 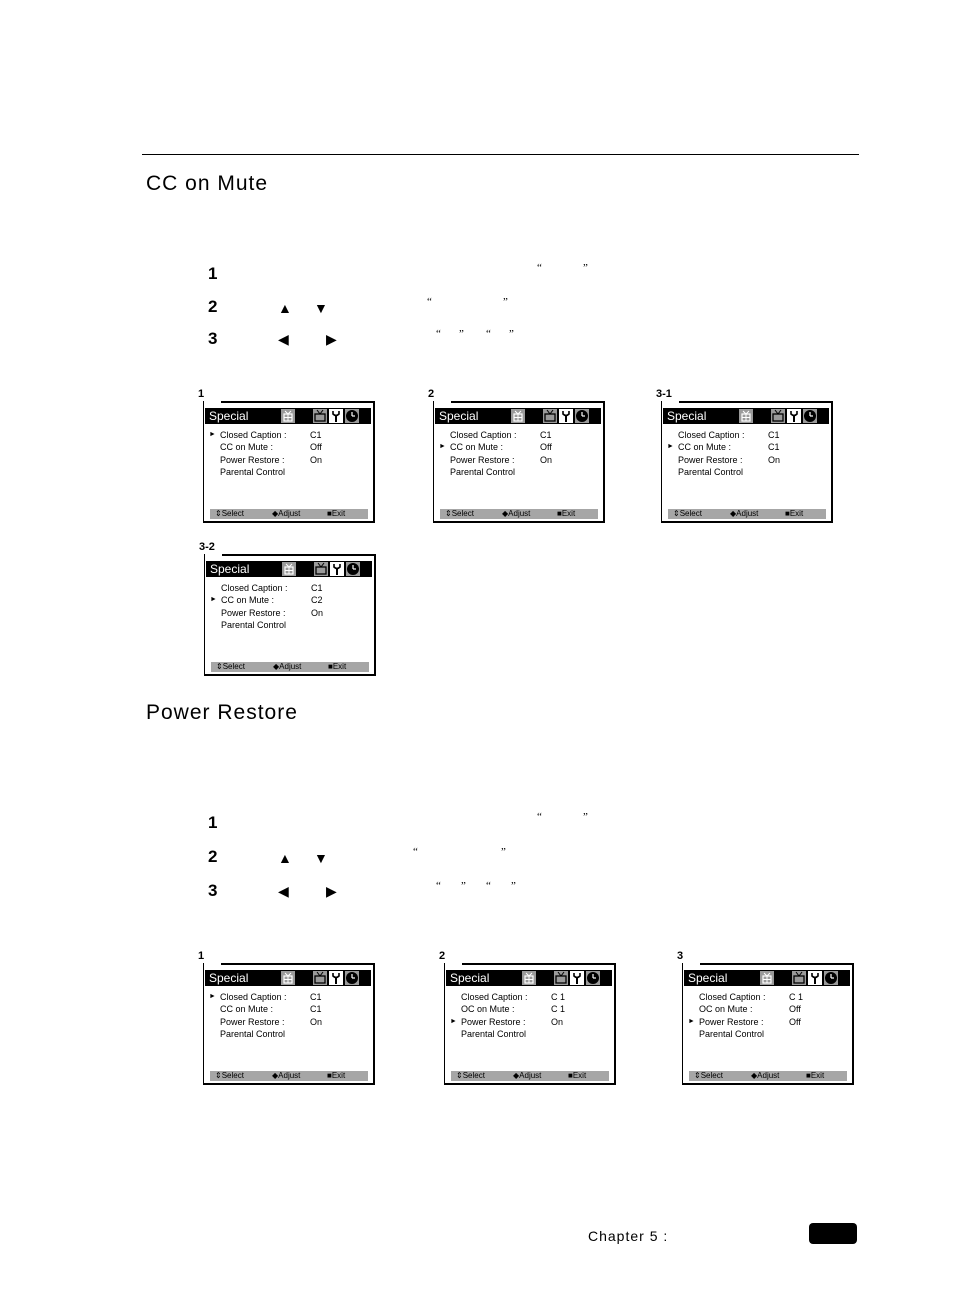 What do you see at coordinates (248, 600) in the screenshot?
I see `menu-item-label: CC on Mute :` at bounding box center [248, 600].